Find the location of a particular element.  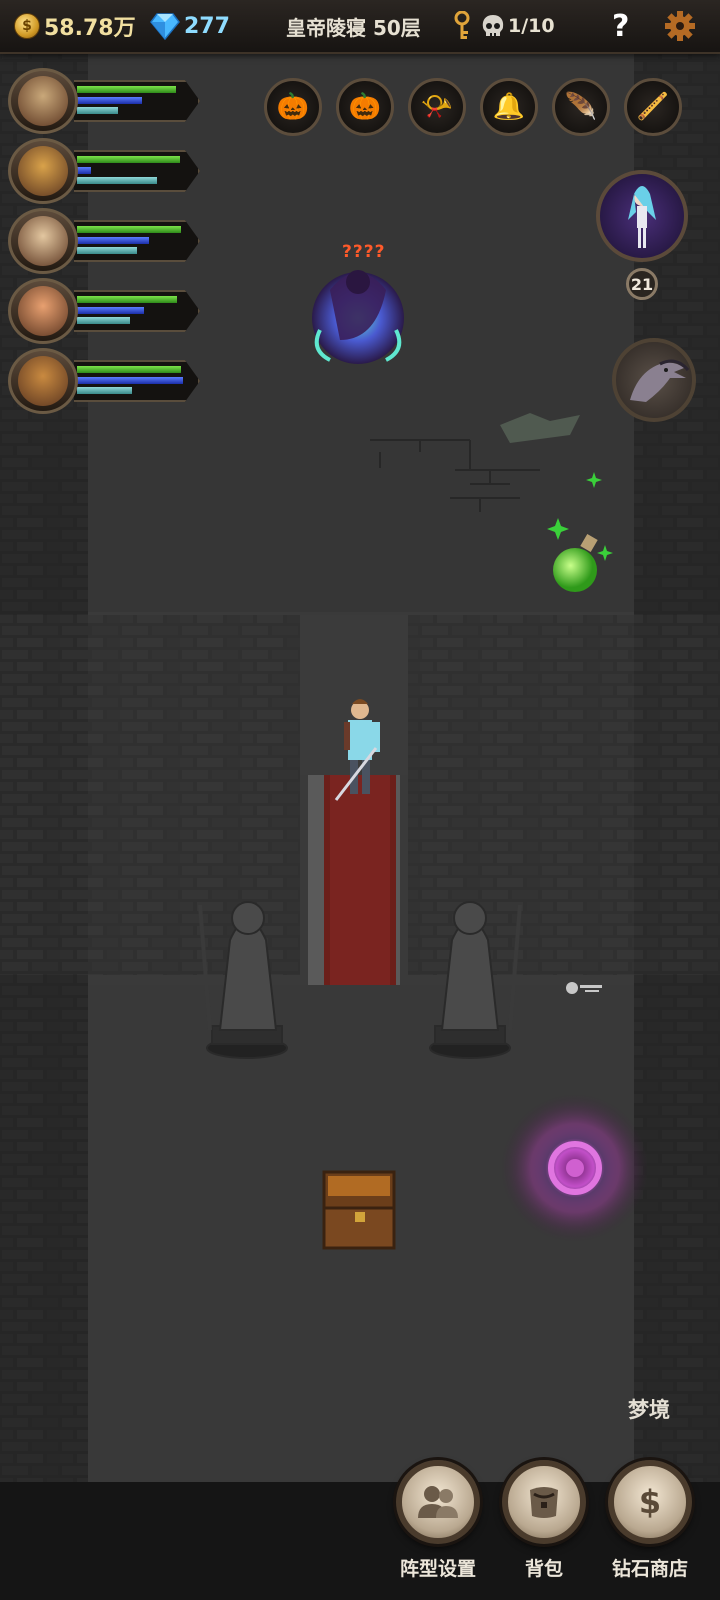

jack-o-lantern-red-icon: 🎃 is located at coordinates (293, 107).